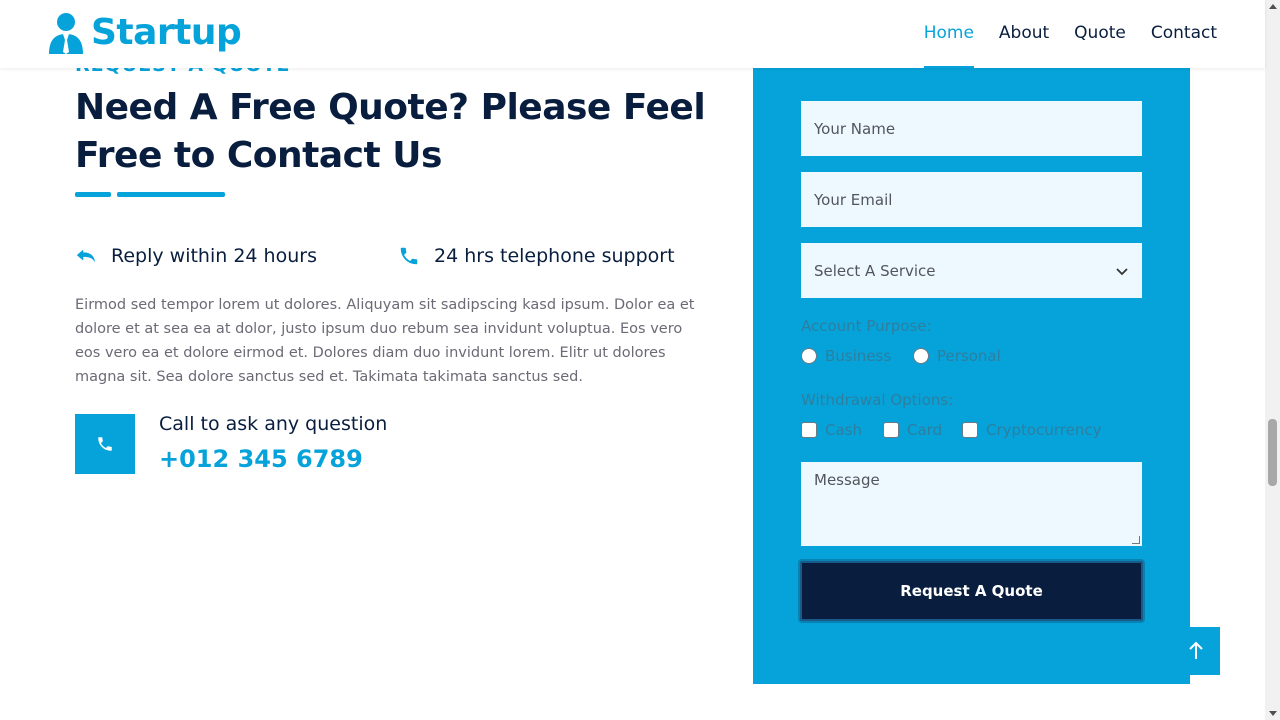 Image resolution: width=1280 pixels, height=720 pixels. Describe the element at coordinates (273, 424) in the screenshot. I see `call-label: Call to ask any question` at that location.